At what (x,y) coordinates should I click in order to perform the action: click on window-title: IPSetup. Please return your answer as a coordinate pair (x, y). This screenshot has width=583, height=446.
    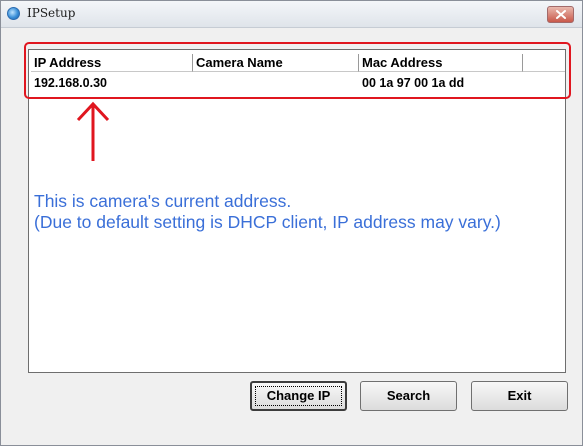
    Looking at the image, I should click on (51, 13).